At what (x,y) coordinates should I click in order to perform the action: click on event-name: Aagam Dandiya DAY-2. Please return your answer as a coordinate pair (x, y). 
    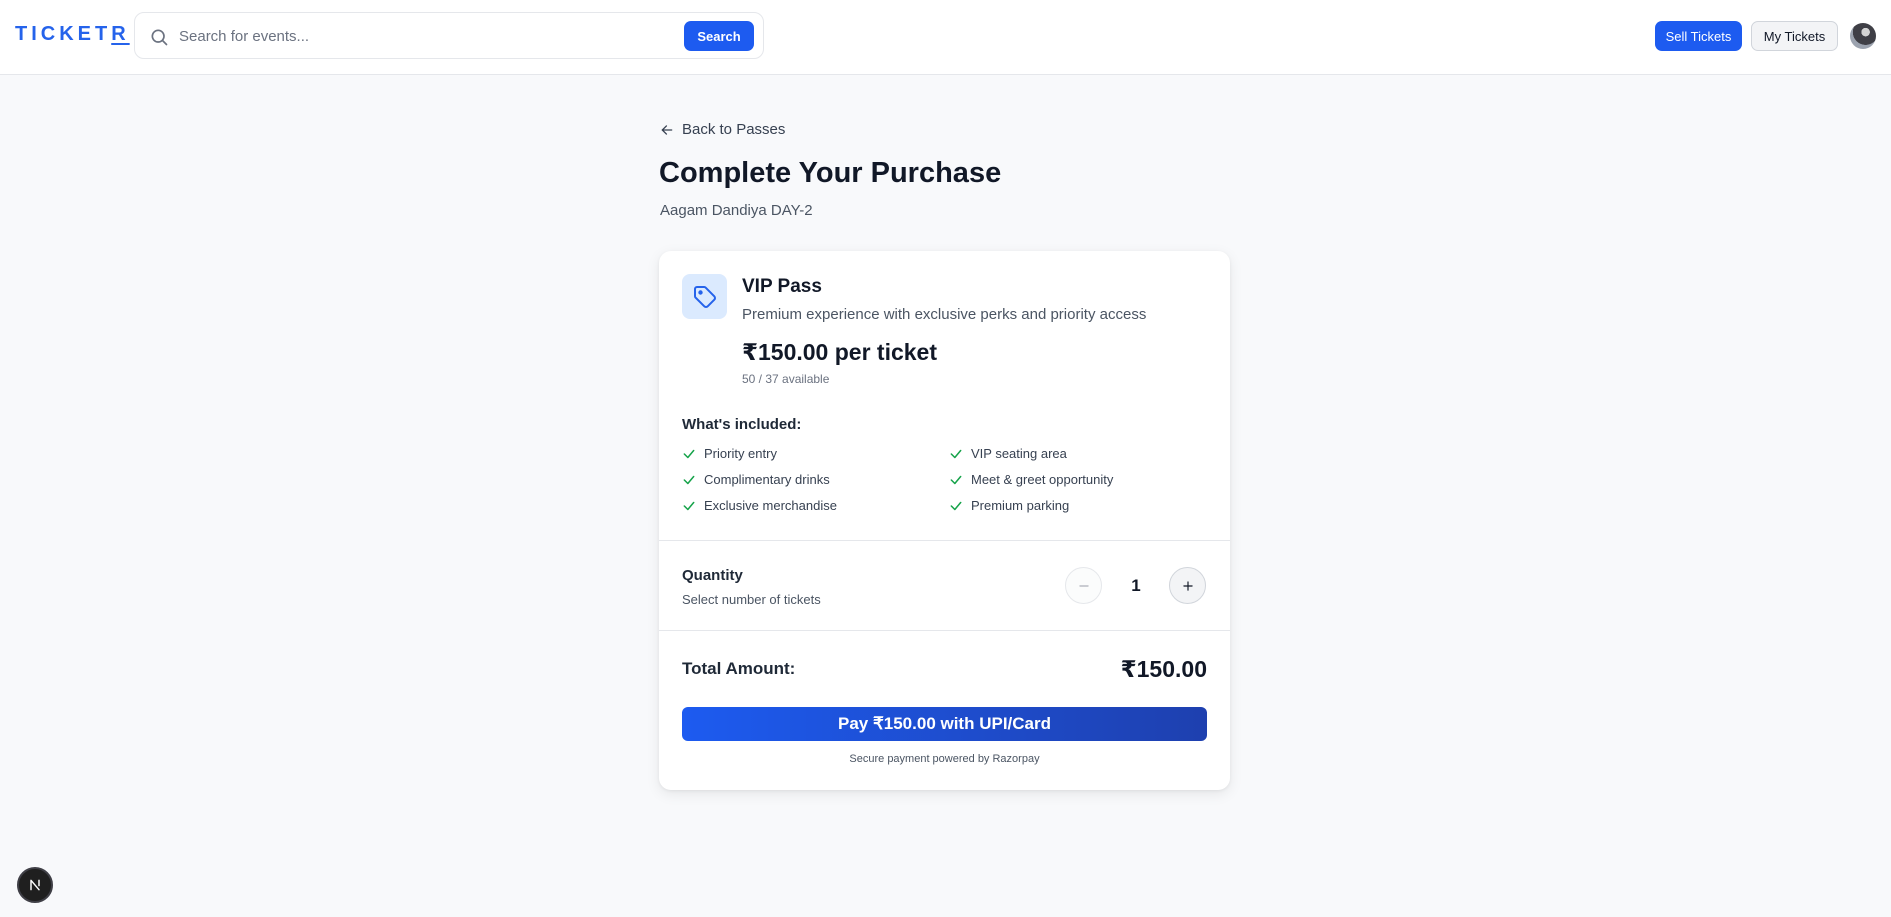
    Looking at the image, I should click on (736, 210).